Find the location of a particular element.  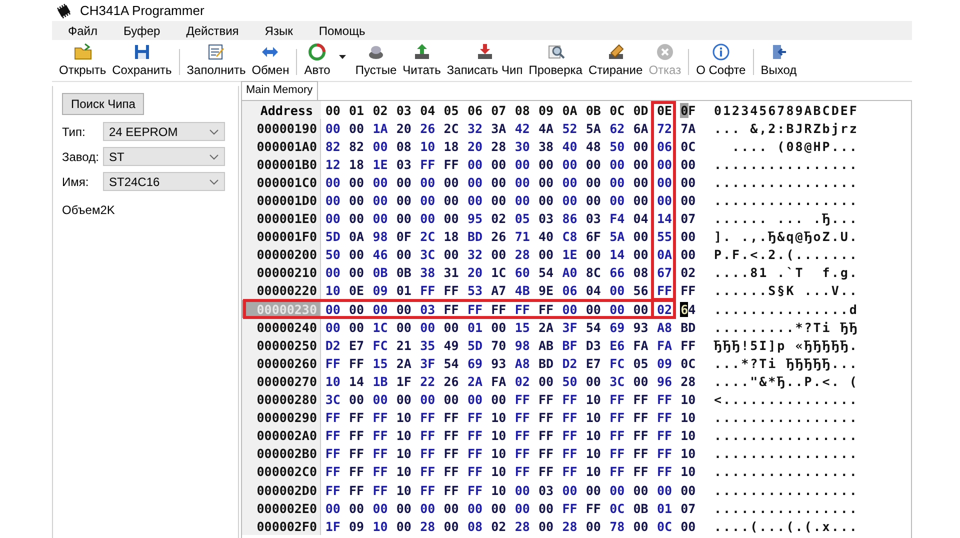

hex-byte: 6F is located at coordinates (593, 236).